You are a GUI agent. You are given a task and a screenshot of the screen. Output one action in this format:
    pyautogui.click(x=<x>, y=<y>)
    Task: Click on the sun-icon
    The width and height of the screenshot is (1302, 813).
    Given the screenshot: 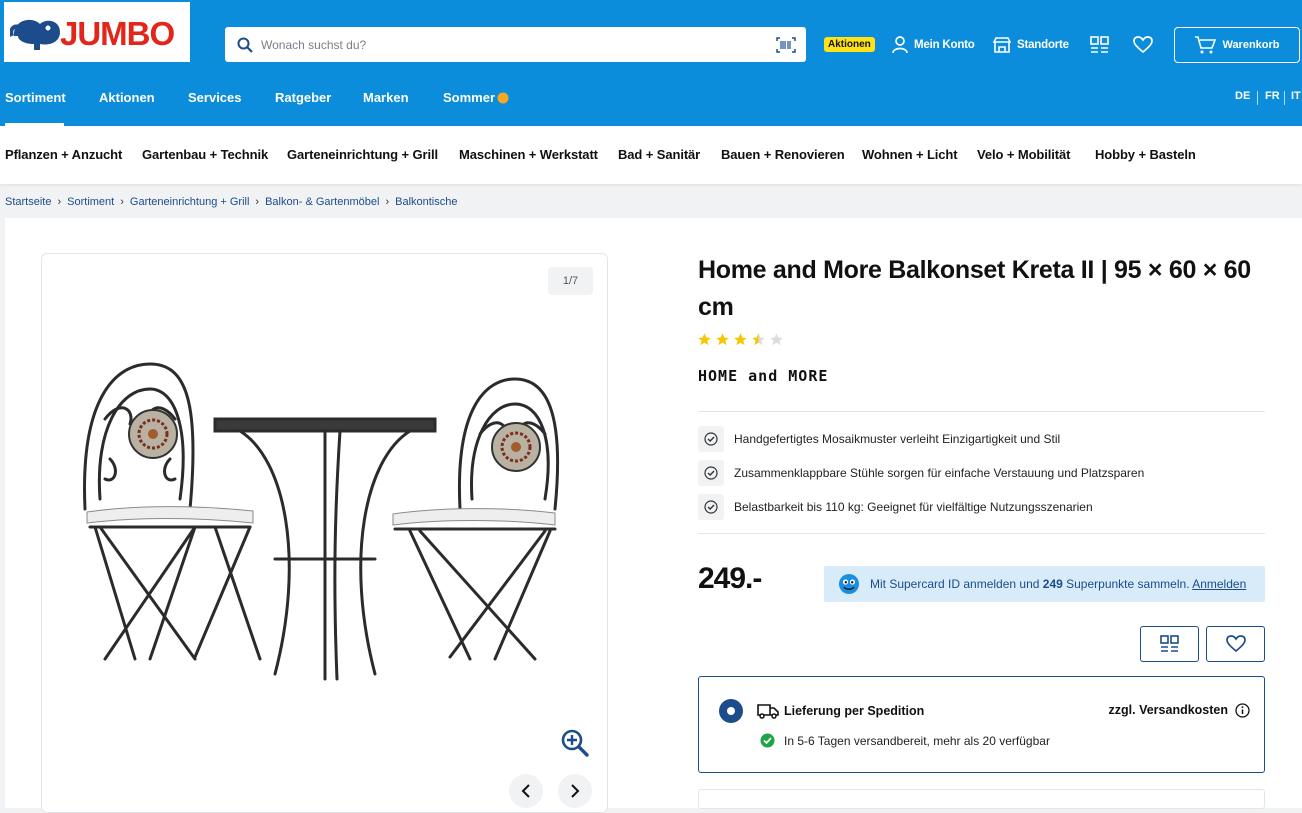 What is the action you would take?
    pyautogui.click(x=503, y=98)
    